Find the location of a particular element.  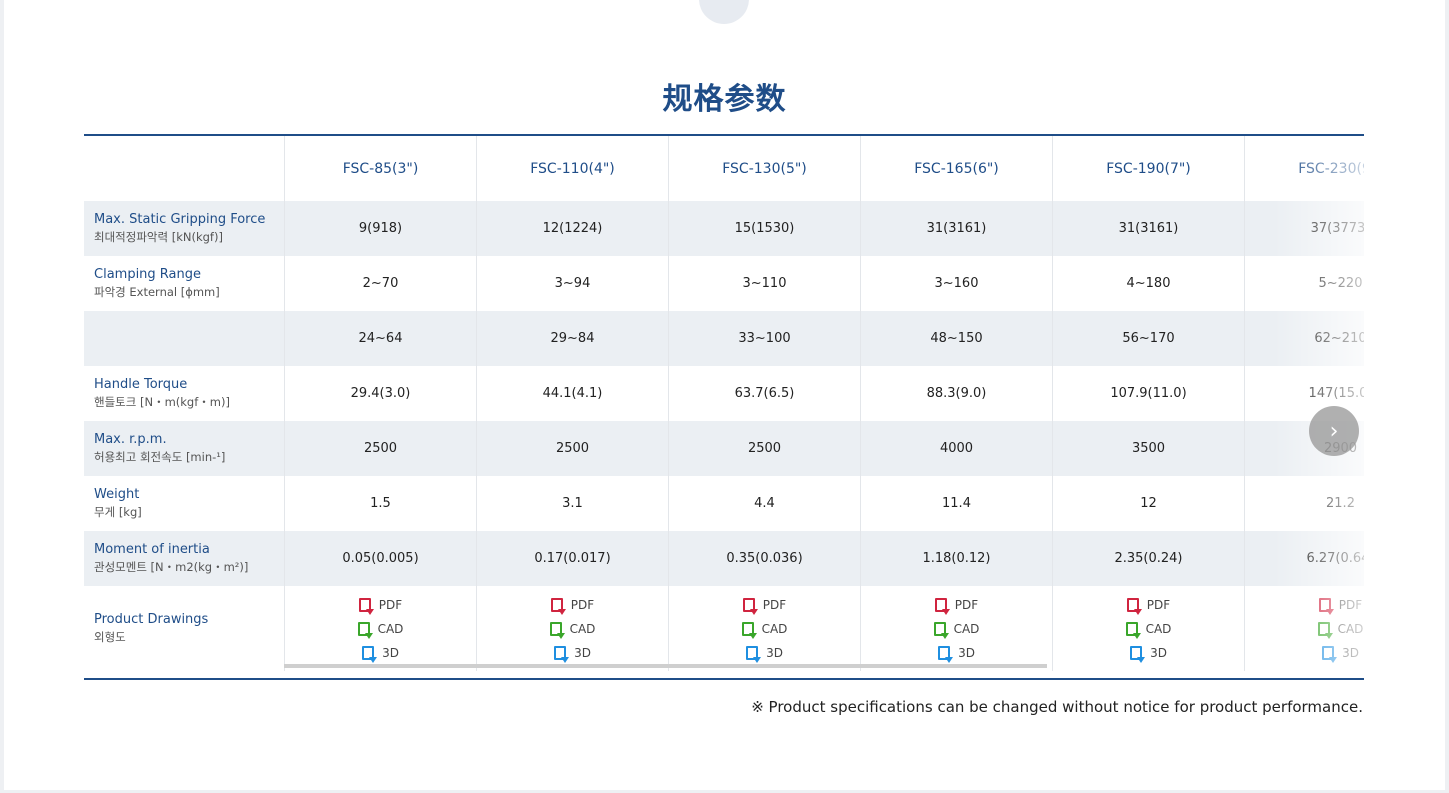

spec-value: 107.9(11.0) is located at coordinates (1148, 393).